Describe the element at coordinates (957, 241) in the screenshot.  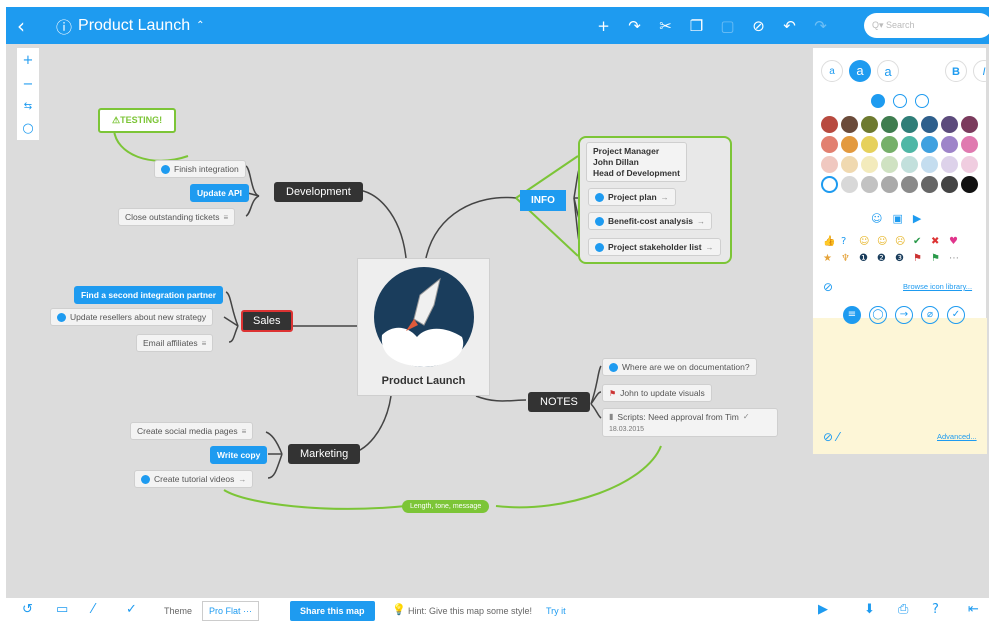
I see `heart-icon: ♥` at that location.